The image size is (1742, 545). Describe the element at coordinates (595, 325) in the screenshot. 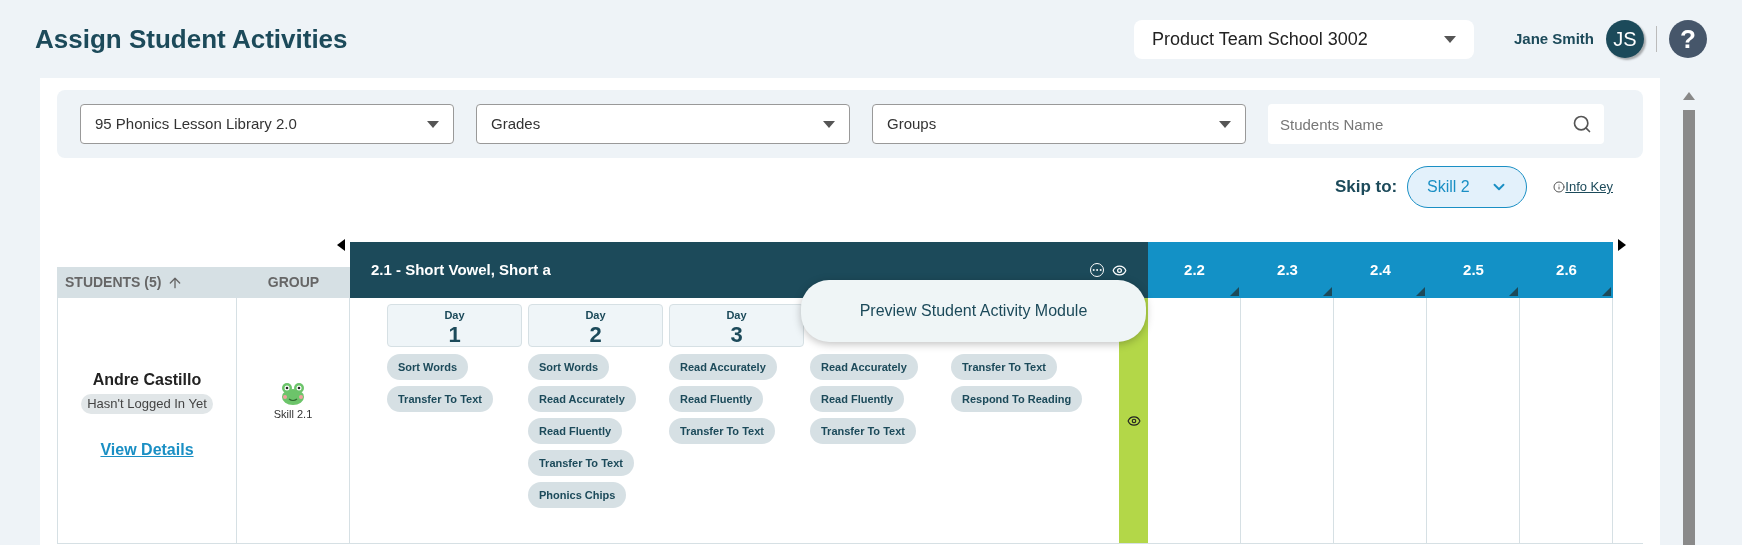

I see `day-header: Day 2` at that location.